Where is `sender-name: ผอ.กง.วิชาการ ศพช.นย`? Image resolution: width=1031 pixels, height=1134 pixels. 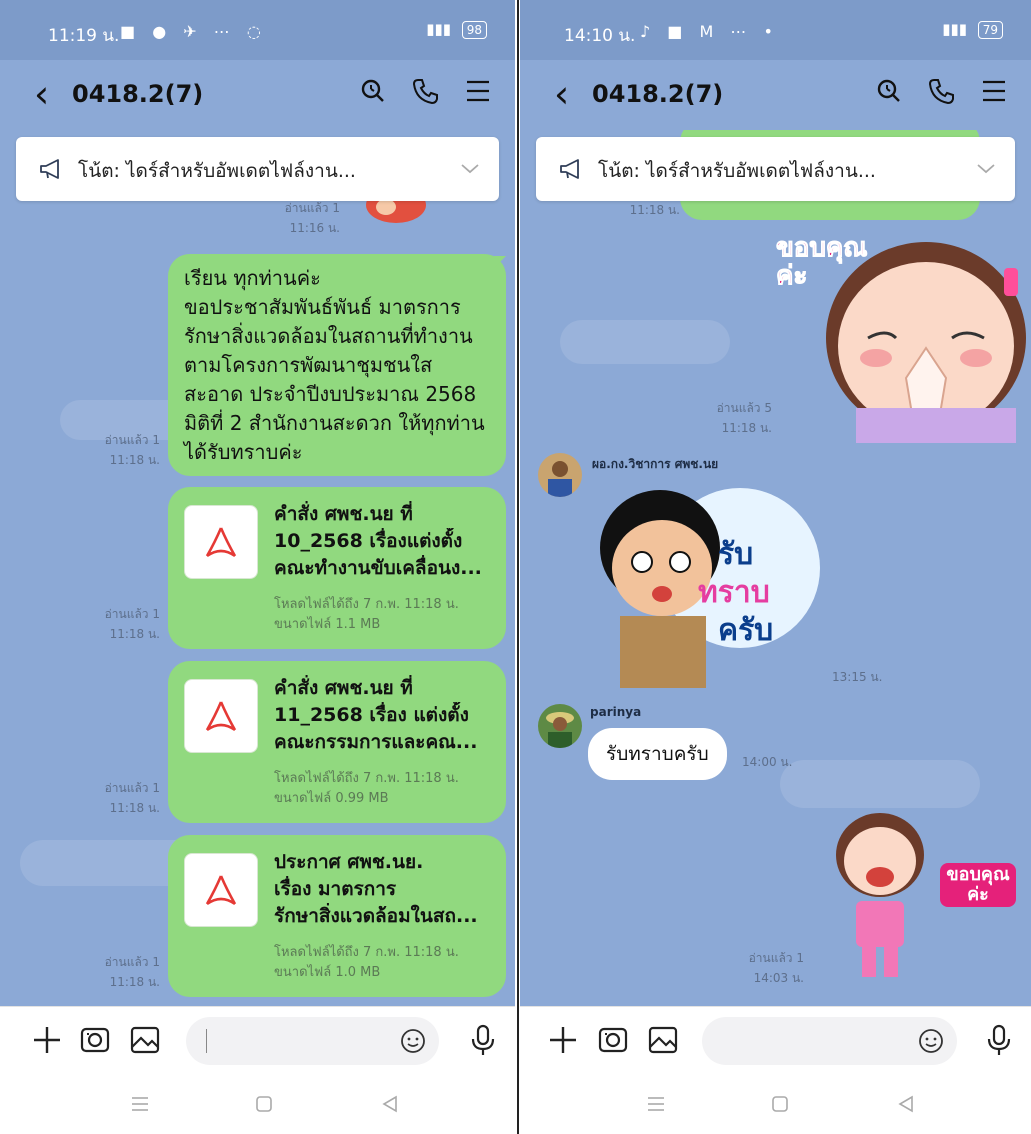 sender-name: ผอ.กง.วิชาการ ศพช.นย is located at coordinates (655, 464).